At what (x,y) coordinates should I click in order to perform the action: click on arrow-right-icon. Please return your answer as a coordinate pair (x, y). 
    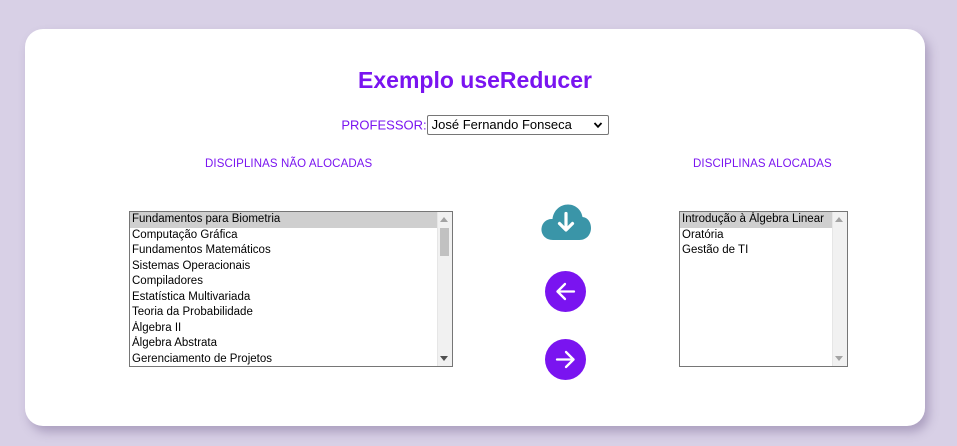
    Looking at the image, I should click on (565, 359).